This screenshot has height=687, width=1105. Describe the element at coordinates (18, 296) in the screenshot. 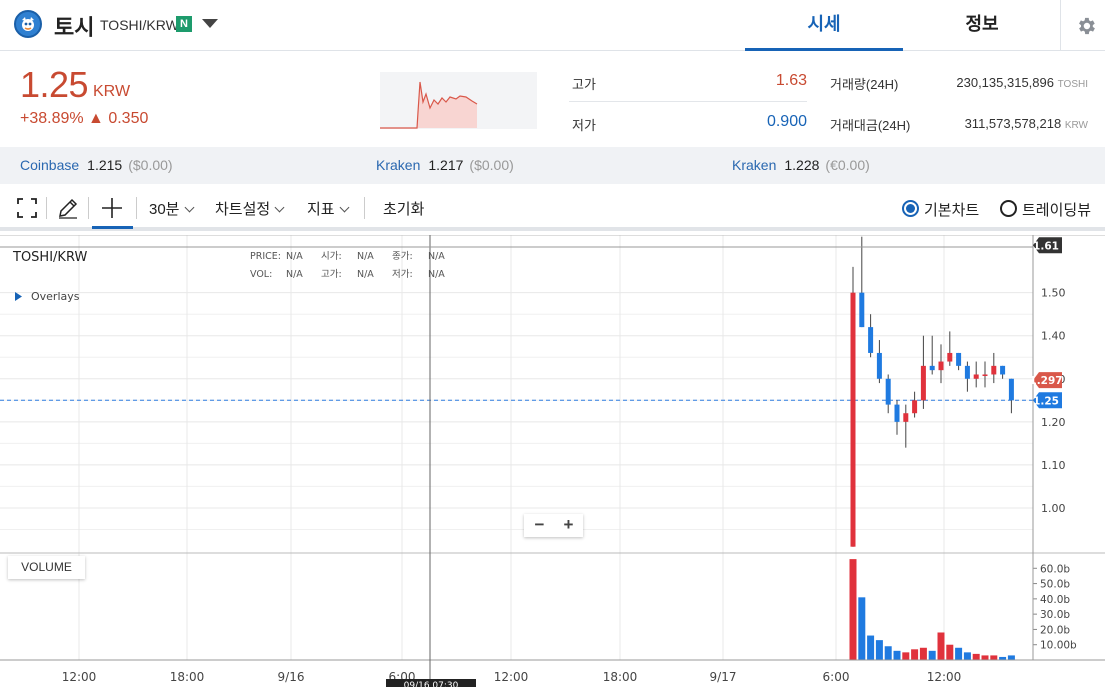

I see `overlays-toggle-icon` at that location.